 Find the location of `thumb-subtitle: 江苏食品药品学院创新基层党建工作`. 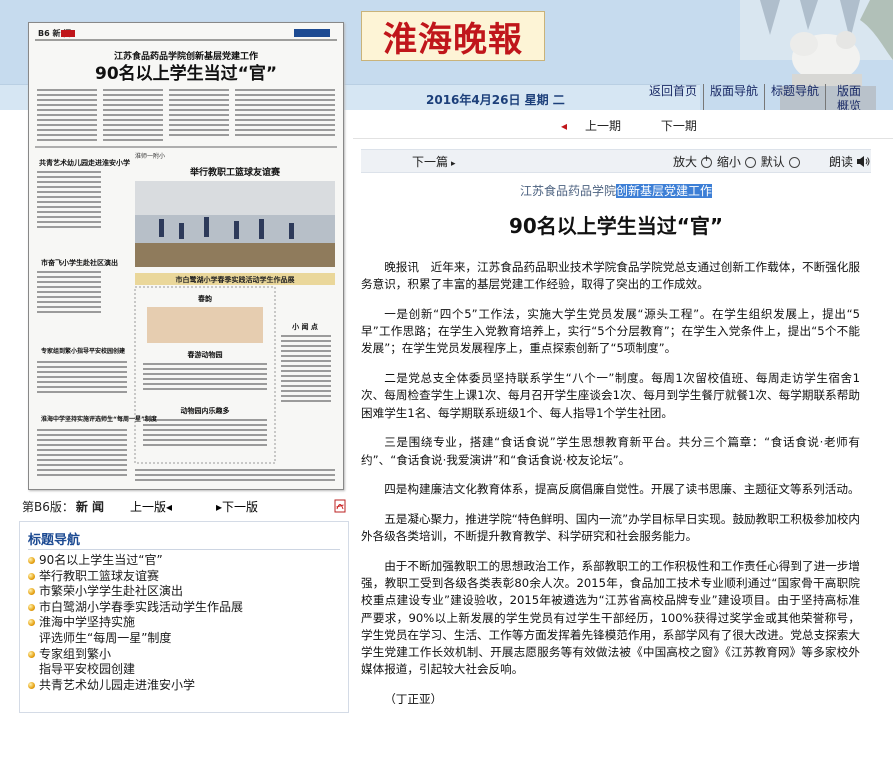

thumb-subtitle: 江苏食品药品学院创新基层党建工作 is located at coordinates (186, 56).